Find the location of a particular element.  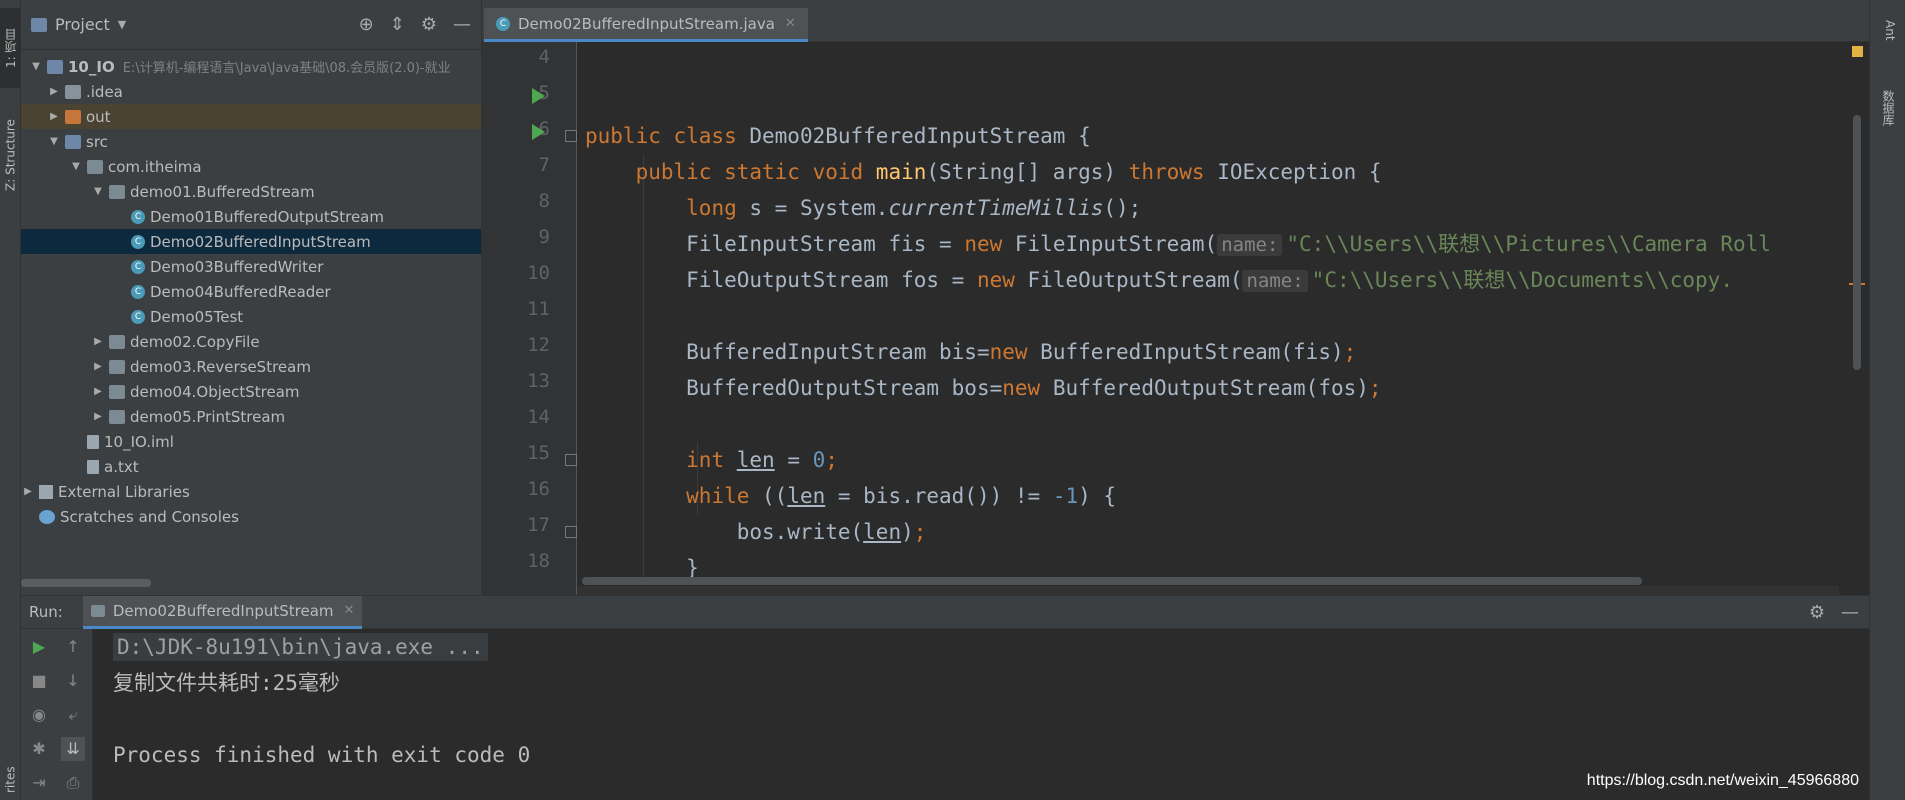

collapse-icon: ⇕ is located at coordinates (397, 24).